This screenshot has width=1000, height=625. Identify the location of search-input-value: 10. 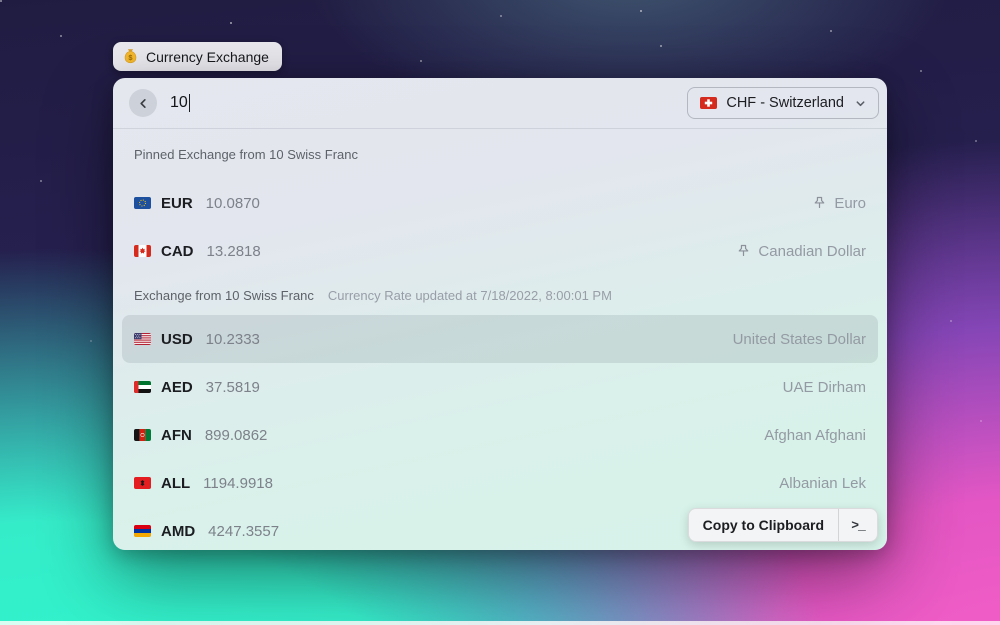
(179, 102).